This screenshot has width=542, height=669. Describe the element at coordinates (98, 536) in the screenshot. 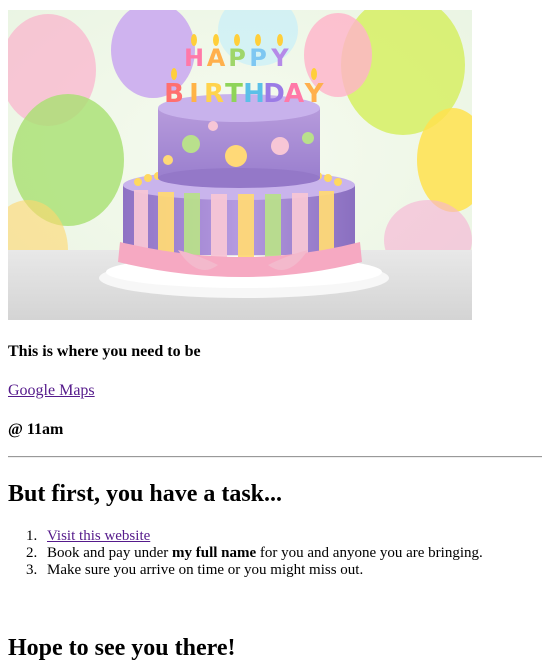

I see `visit-website-link: Visit this website` at that location.